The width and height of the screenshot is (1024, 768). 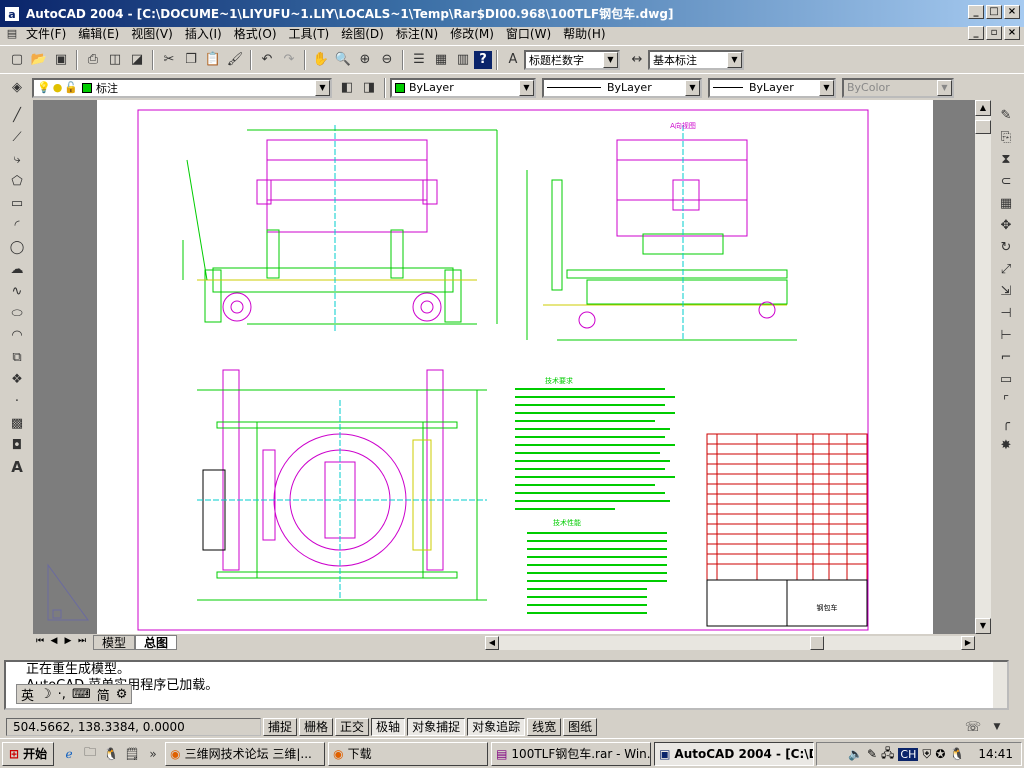 I want to click on polar-toggle: 极轴, so click(x=388, y=727).